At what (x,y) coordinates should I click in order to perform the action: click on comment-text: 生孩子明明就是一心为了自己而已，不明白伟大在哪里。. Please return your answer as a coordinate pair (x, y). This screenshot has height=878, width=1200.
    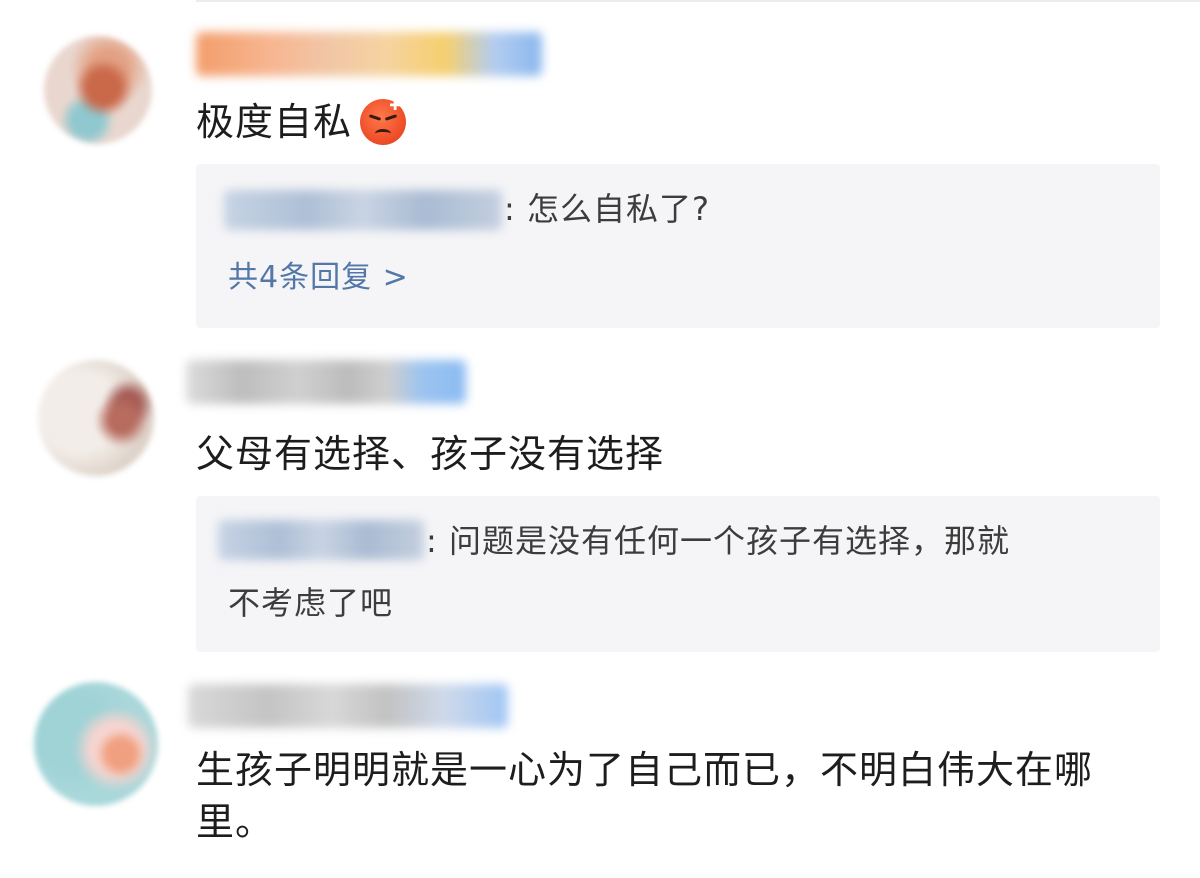
    Looking at the image, I should click on (645, 796).